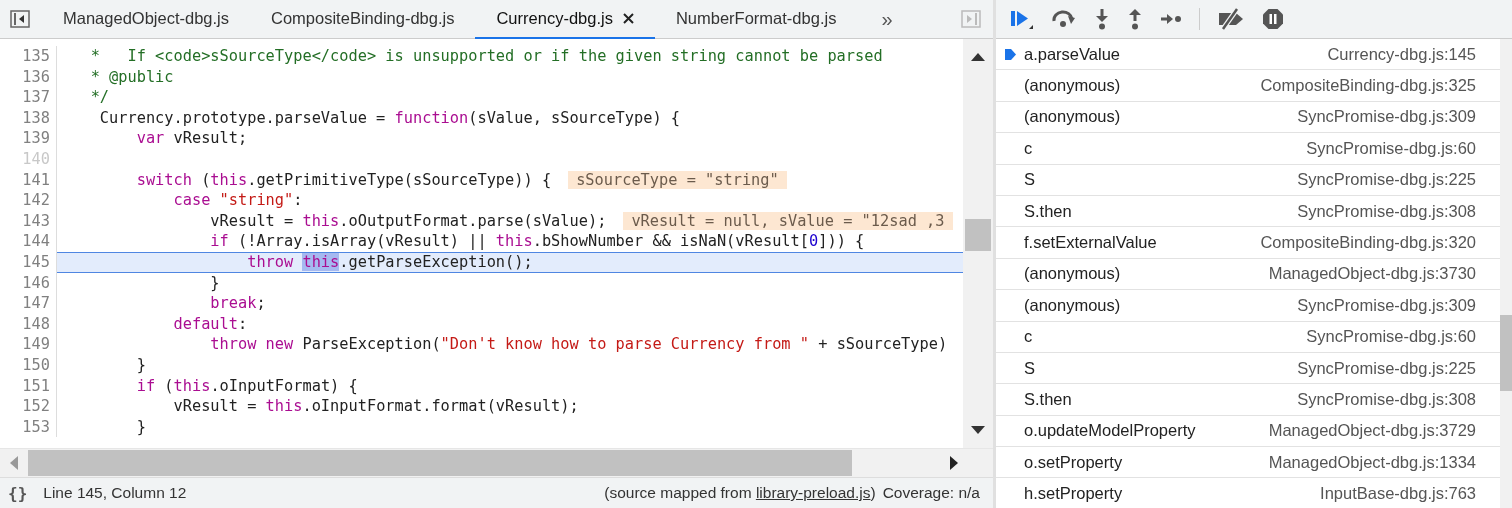  What do you see at coordinates (131, 77) in the screenshot?
I see `code-text: * @public` at bounding box center [131, 77].